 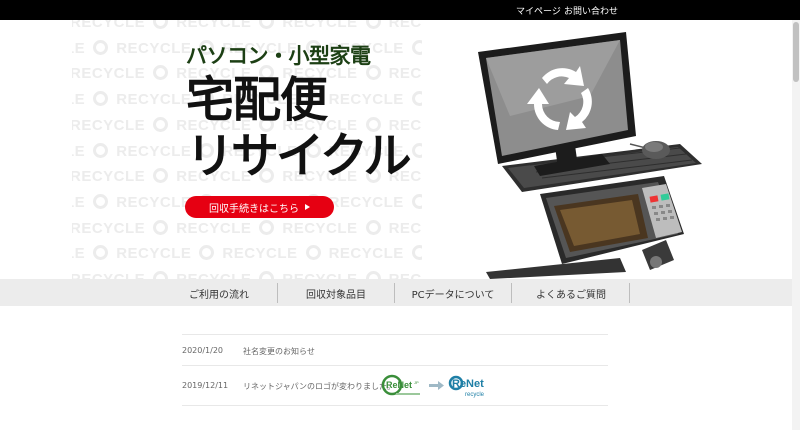 I want to click on hero-subtitle: パソコン・小型家電, so click(x=278, y=56).